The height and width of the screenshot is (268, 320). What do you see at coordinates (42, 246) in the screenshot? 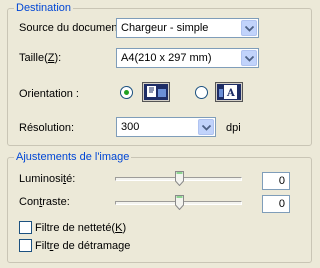
I see `descreen-label-pre: Filt` at bounding box center [42, 246].